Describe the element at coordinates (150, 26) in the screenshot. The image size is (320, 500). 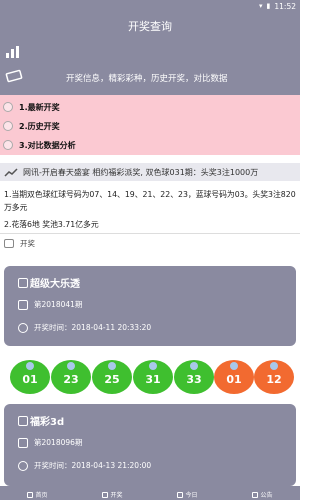
I see `page-title: 开奖查询` at that location.